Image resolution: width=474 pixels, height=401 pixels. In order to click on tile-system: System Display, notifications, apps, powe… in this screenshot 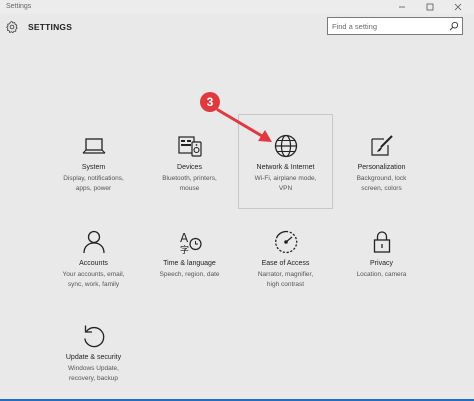, I will do `click(93, 162)`.